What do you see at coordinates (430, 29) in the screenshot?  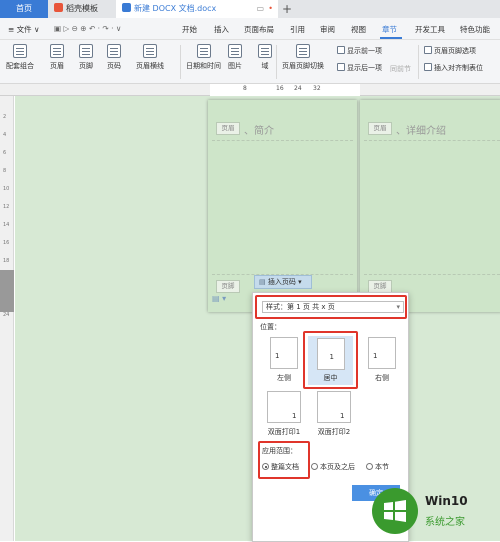 I see `menu-developer: 开发工具` at bounding box center [430, 29].